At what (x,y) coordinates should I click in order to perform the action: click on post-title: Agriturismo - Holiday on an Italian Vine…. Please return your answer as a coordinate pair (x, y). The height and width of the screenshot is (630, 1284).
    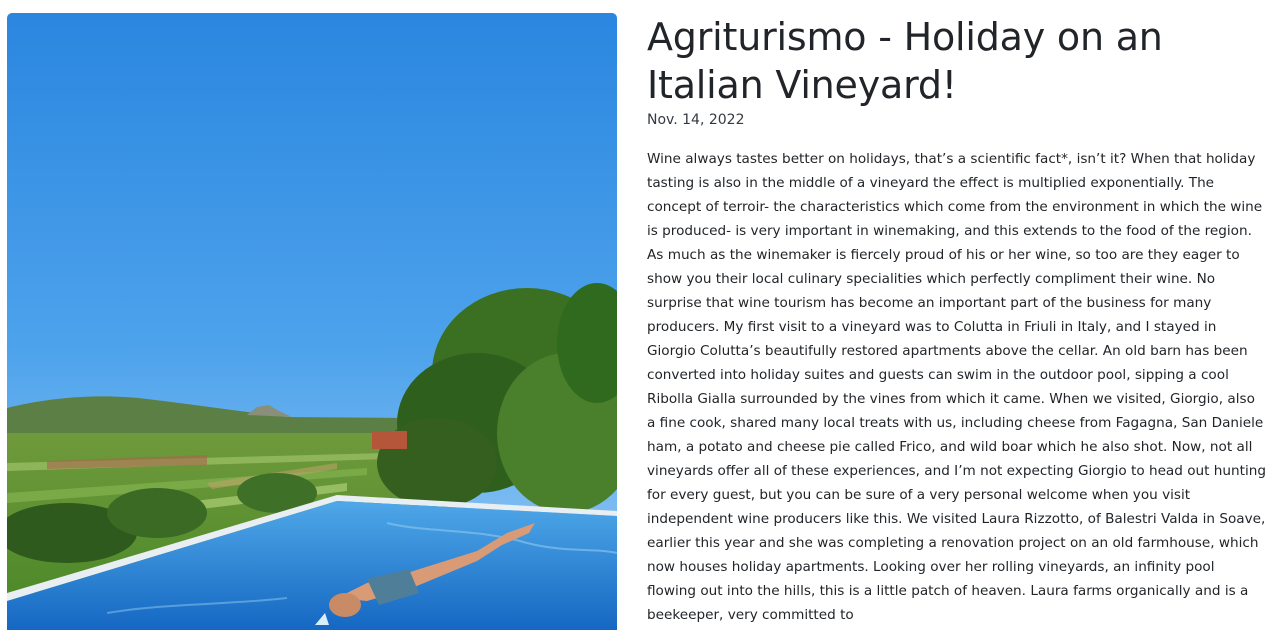
    Looking at the image, I should click on (905, 61).